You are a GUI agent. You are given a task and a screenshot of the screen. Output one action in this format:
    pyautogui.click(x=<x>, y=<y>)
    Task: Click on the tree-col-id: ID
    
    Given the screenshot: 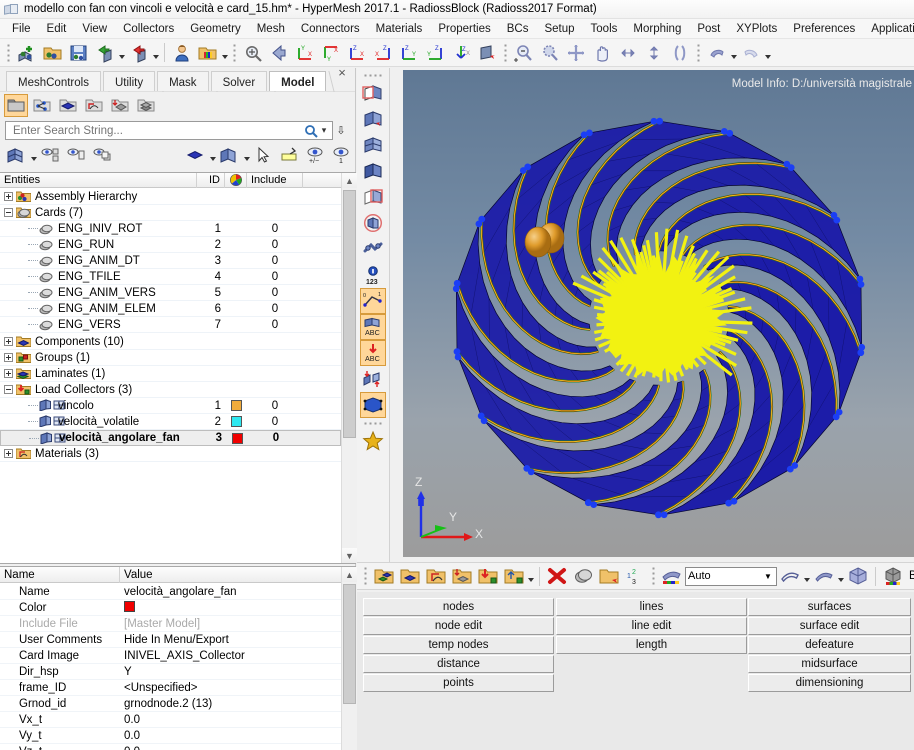 What is the action you would take?
    pyautogui.click(x=211, y=180)
    